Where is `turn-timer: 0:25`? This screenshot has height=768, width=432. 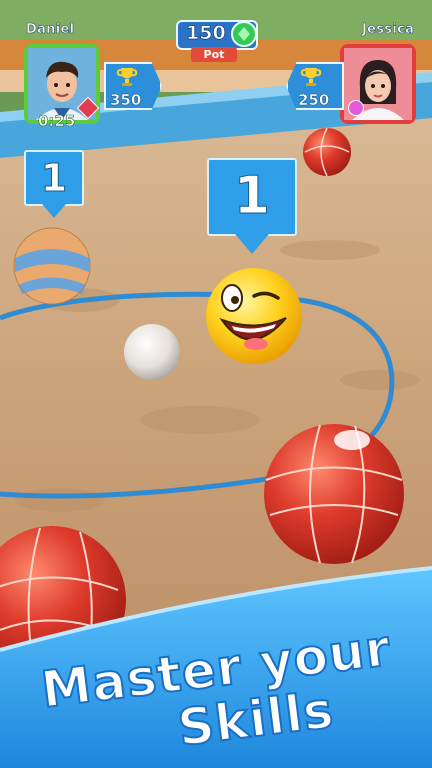
turn-timer: 0:25 is located at coordinates (57, 121).